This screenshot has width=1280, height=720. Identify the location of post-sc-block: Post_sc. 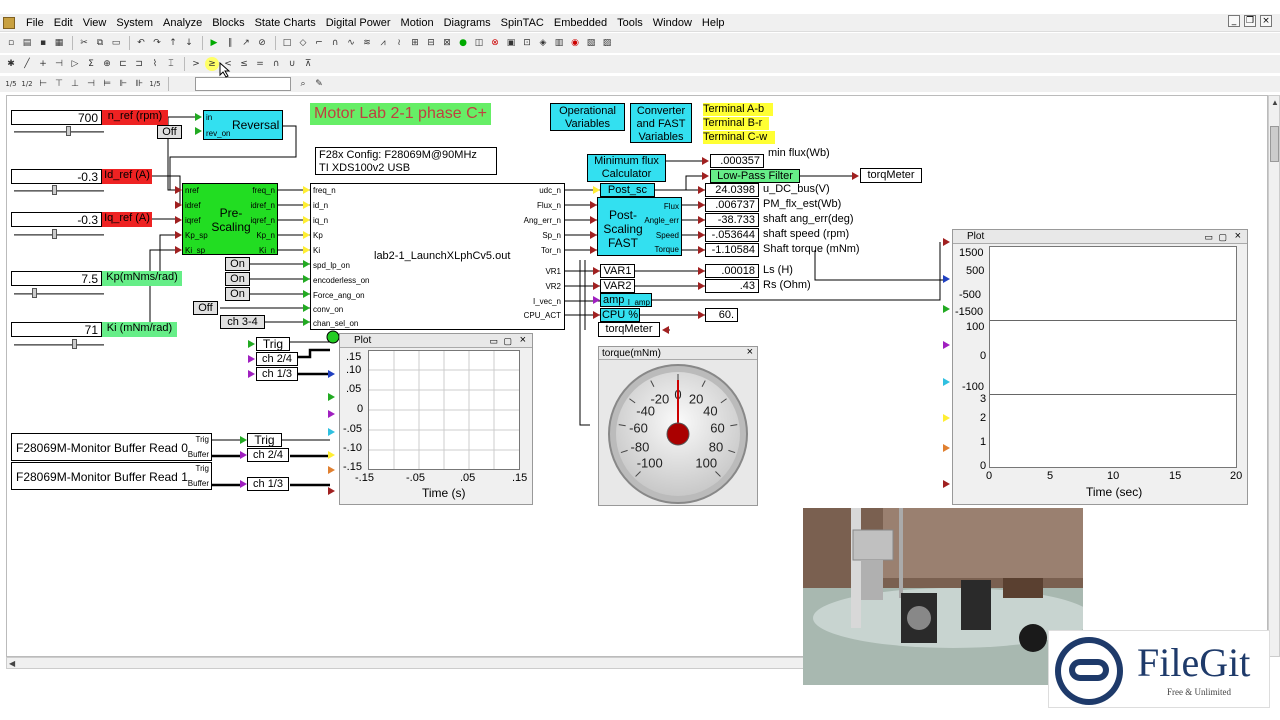
(627, 190).